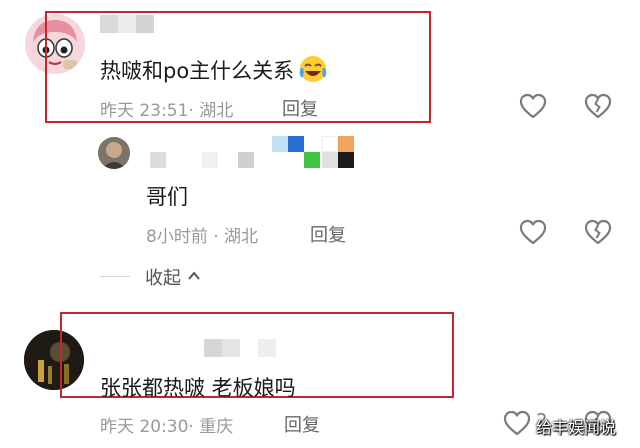 This screenshot has height=448, width=640. Describe the element at coordinates (216, 111) in the screenshot. I see `comment-location: 湖北` at that location.